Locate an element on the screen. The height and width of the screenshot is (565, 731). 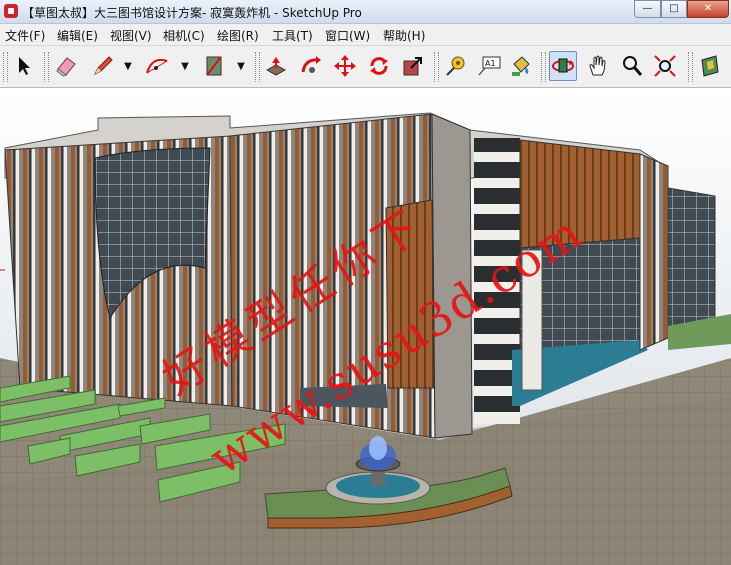
scale-icon is located at coordinates (412, 66).